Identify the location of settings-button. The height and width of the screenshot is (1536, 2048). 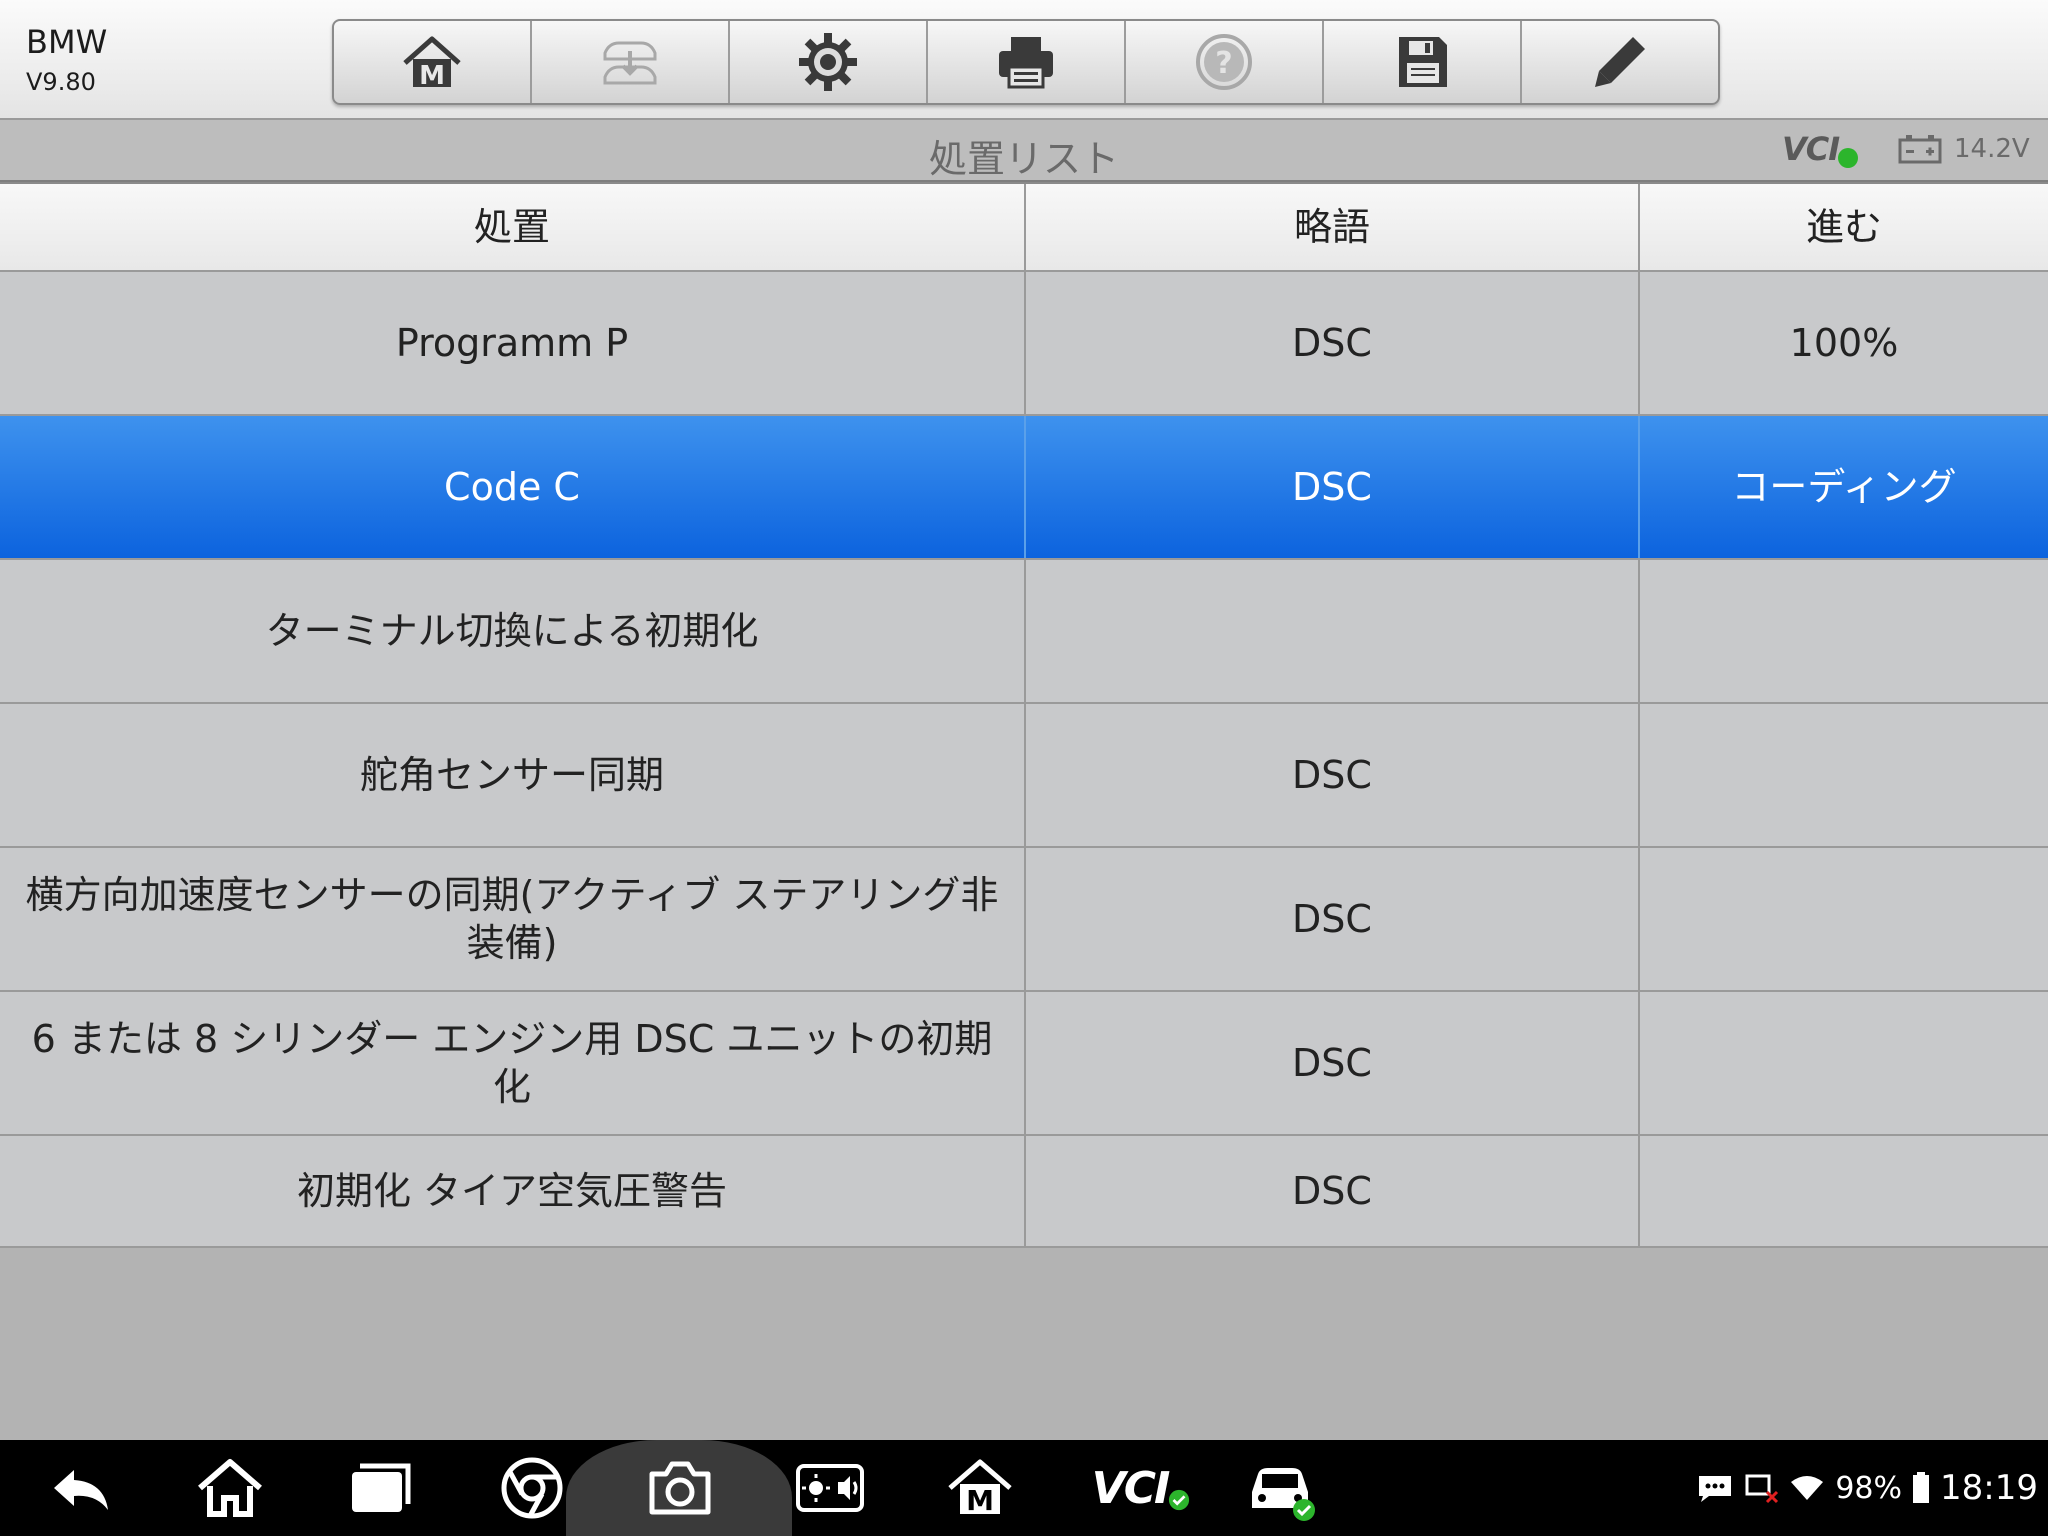
(829, 62).